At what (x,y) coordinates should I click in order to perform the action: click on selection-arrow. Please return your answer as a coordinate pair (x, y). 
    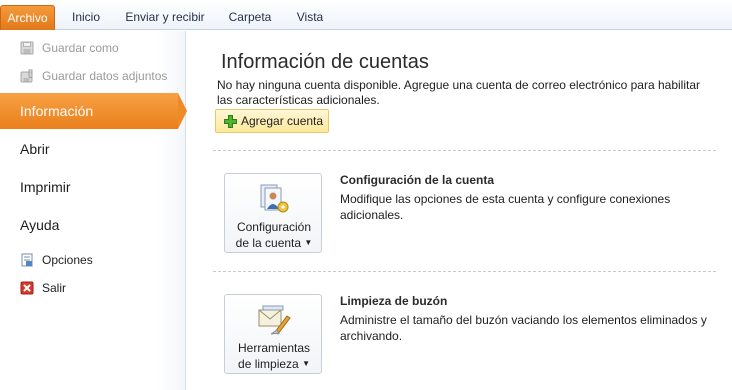
    Looking at the image, I should click on (182, 111).